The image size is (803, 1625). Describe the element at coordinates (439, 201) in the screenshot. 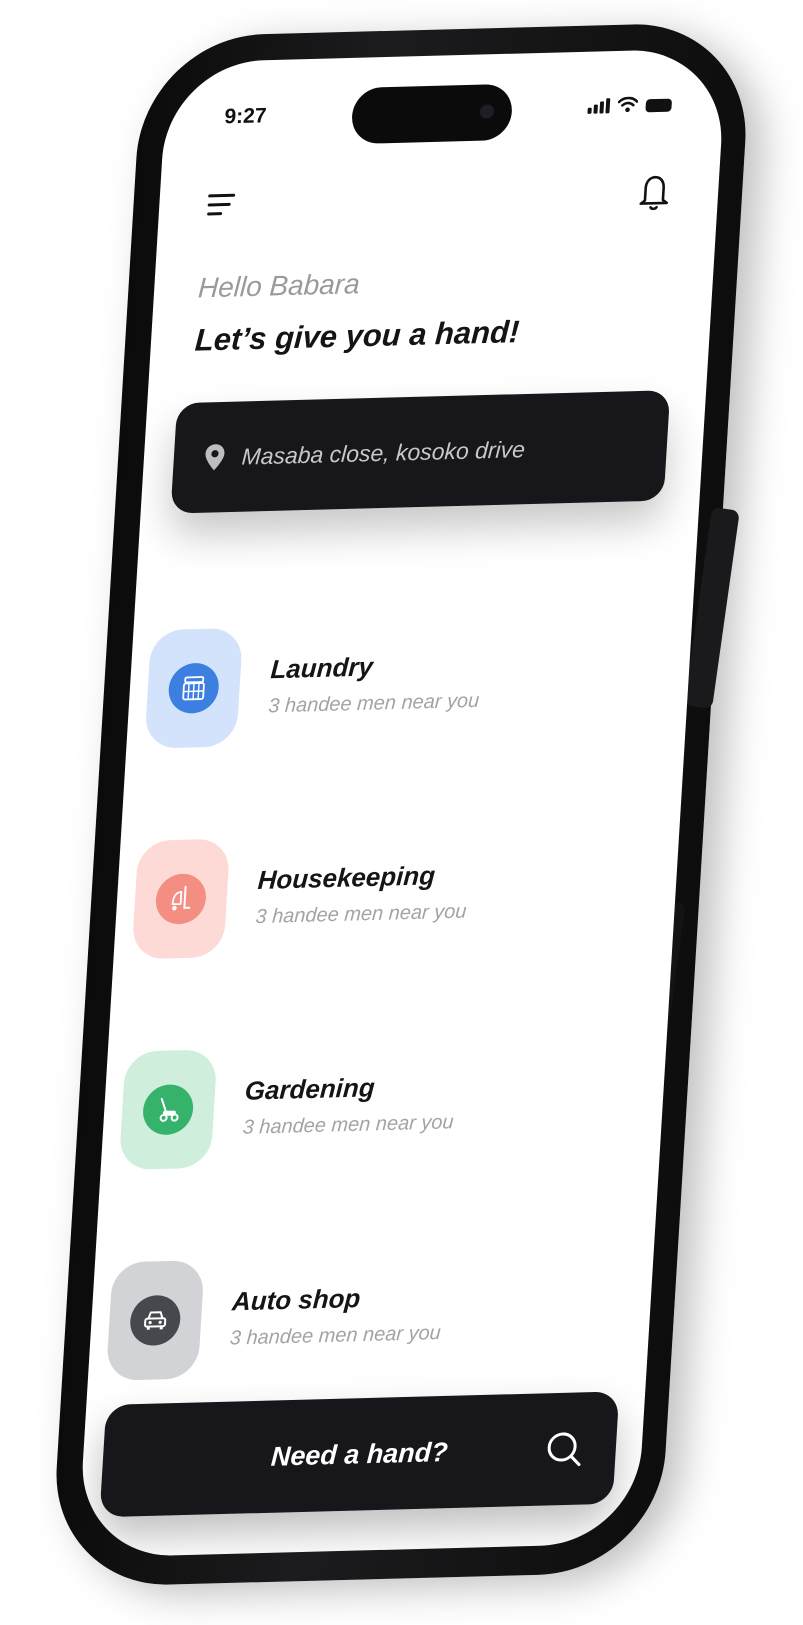

I see `top-bar` at that location.